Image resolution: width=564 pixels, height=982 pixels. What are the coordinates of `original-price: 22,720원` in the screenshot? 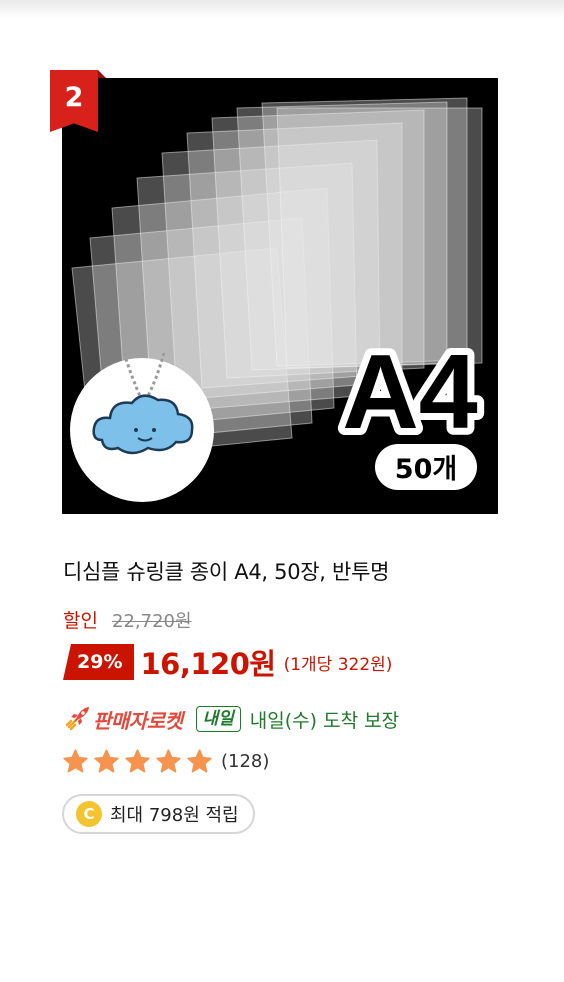 It's located at (152, 621).